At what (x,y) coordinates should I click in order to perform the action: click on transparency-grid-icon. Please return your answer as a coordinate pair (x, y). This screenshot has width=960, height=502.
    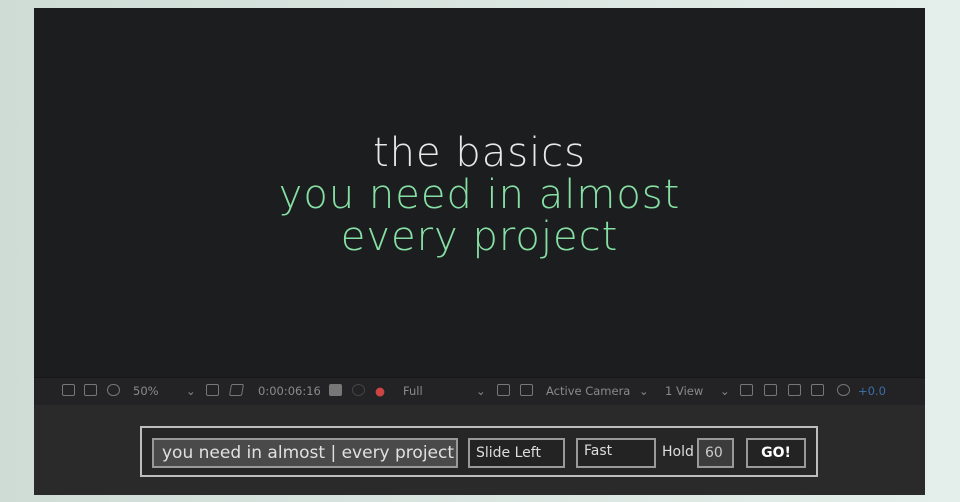
    Looking at the image, I should click on (526, 390).